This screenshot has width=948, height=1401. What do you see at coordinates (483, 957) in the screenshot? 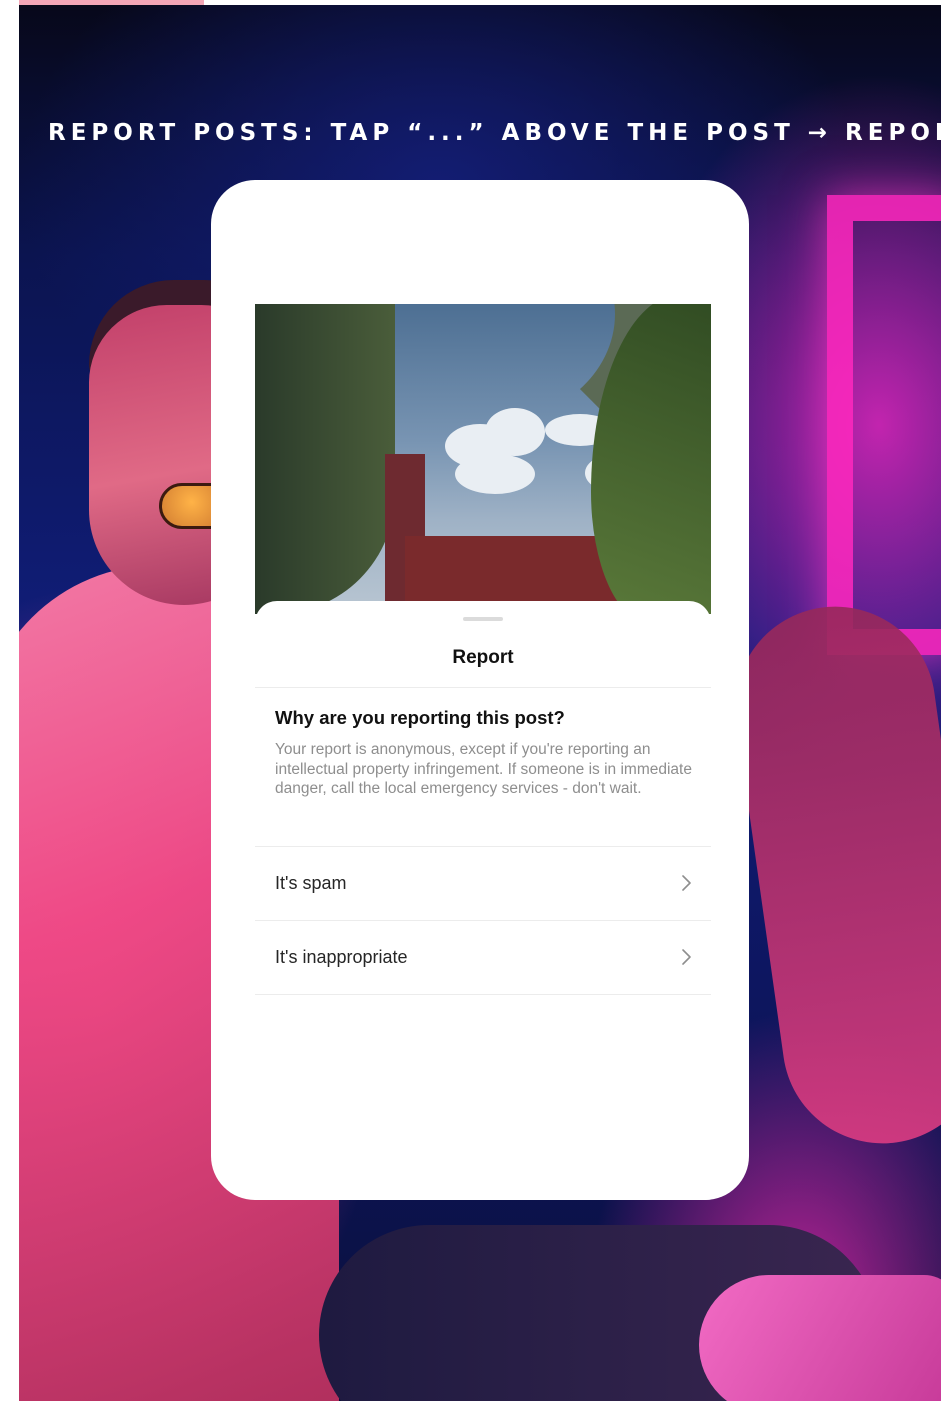
I see `option-inappropriate: It's inappropriate` at bounding box center [483, 957].